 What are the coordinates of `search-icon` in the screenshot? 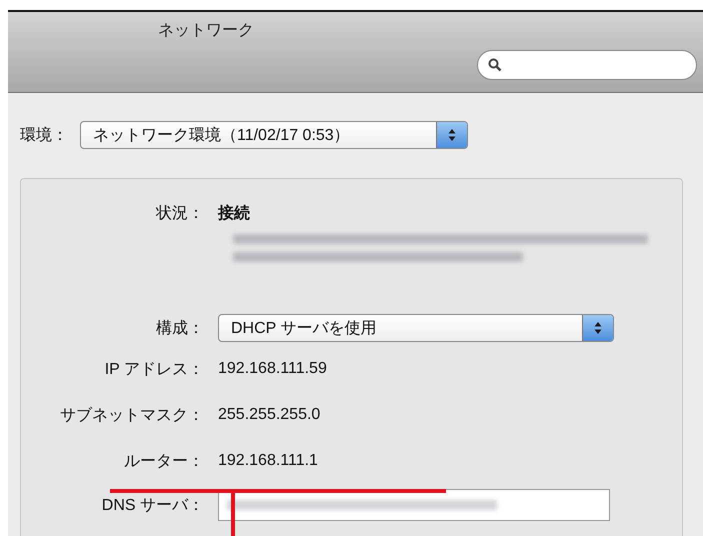 It's located at (495, 65).